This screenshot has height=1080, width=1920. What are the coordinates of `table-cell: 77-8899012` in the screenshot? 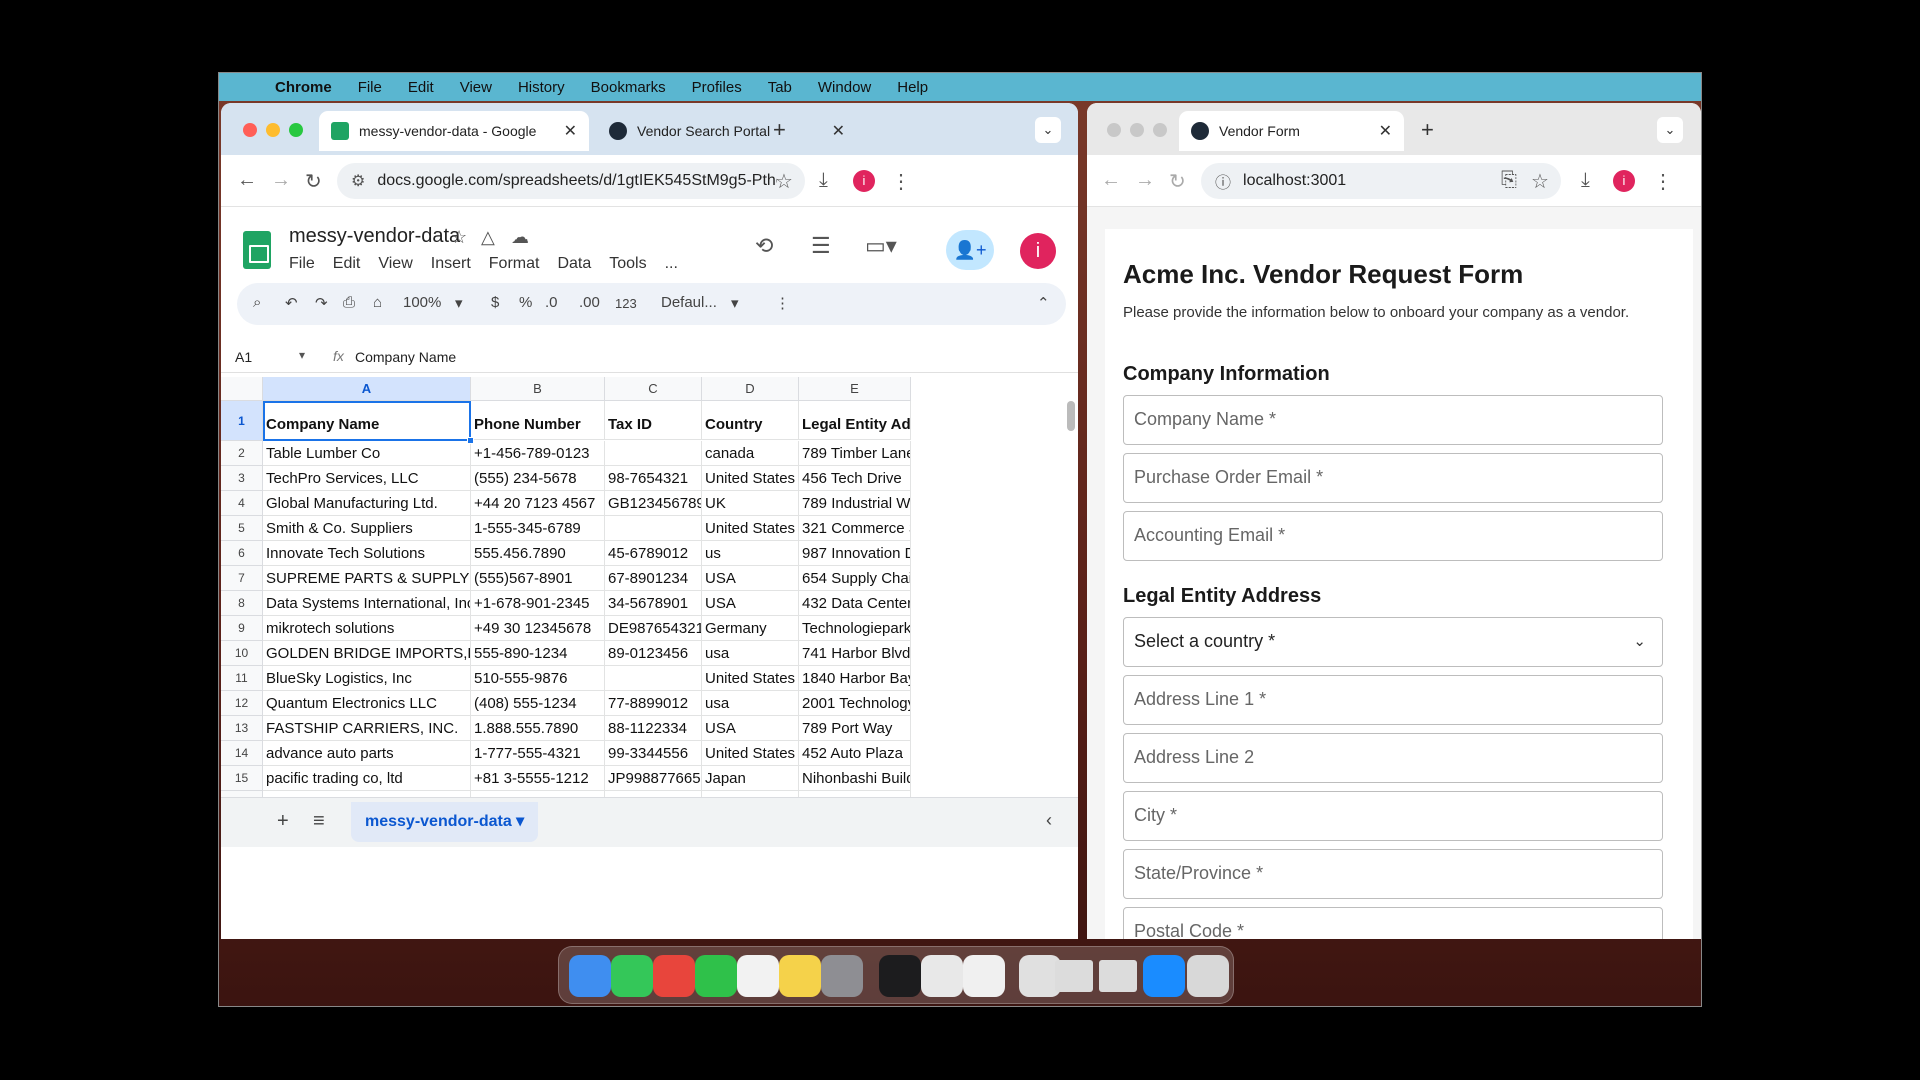 It's located at (653, 703).